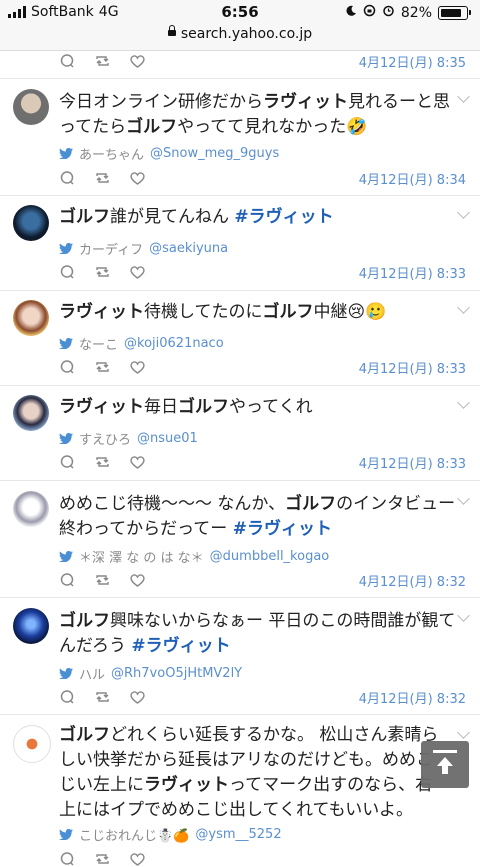 The height and width of the screenshot is (867, 480). I want to click on author-handle: @saekiyuna, so click(188, 248).